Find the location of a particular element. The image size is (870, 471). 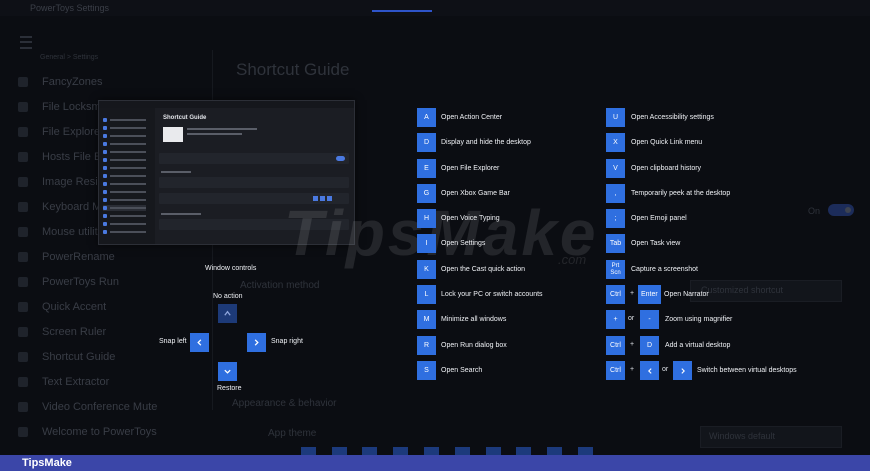

thumbnail-enable-row is located at coordinates (254, 158).